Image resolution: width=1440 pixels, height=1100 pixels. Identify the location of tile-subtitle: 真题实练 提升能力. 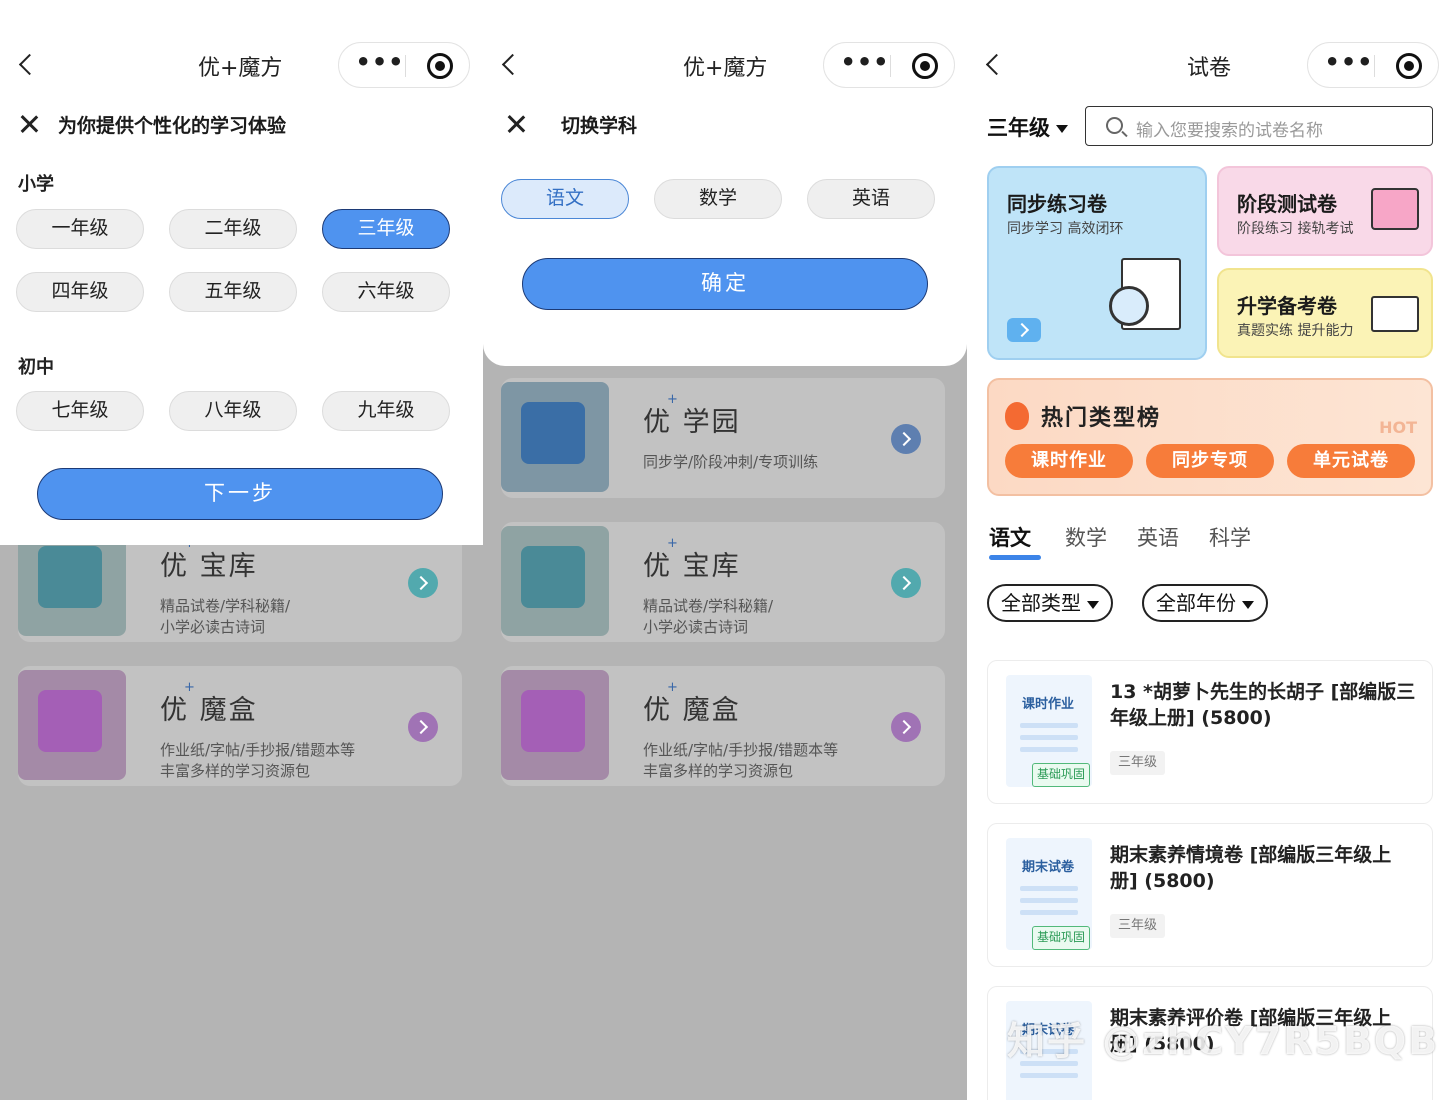
(1295, 331).